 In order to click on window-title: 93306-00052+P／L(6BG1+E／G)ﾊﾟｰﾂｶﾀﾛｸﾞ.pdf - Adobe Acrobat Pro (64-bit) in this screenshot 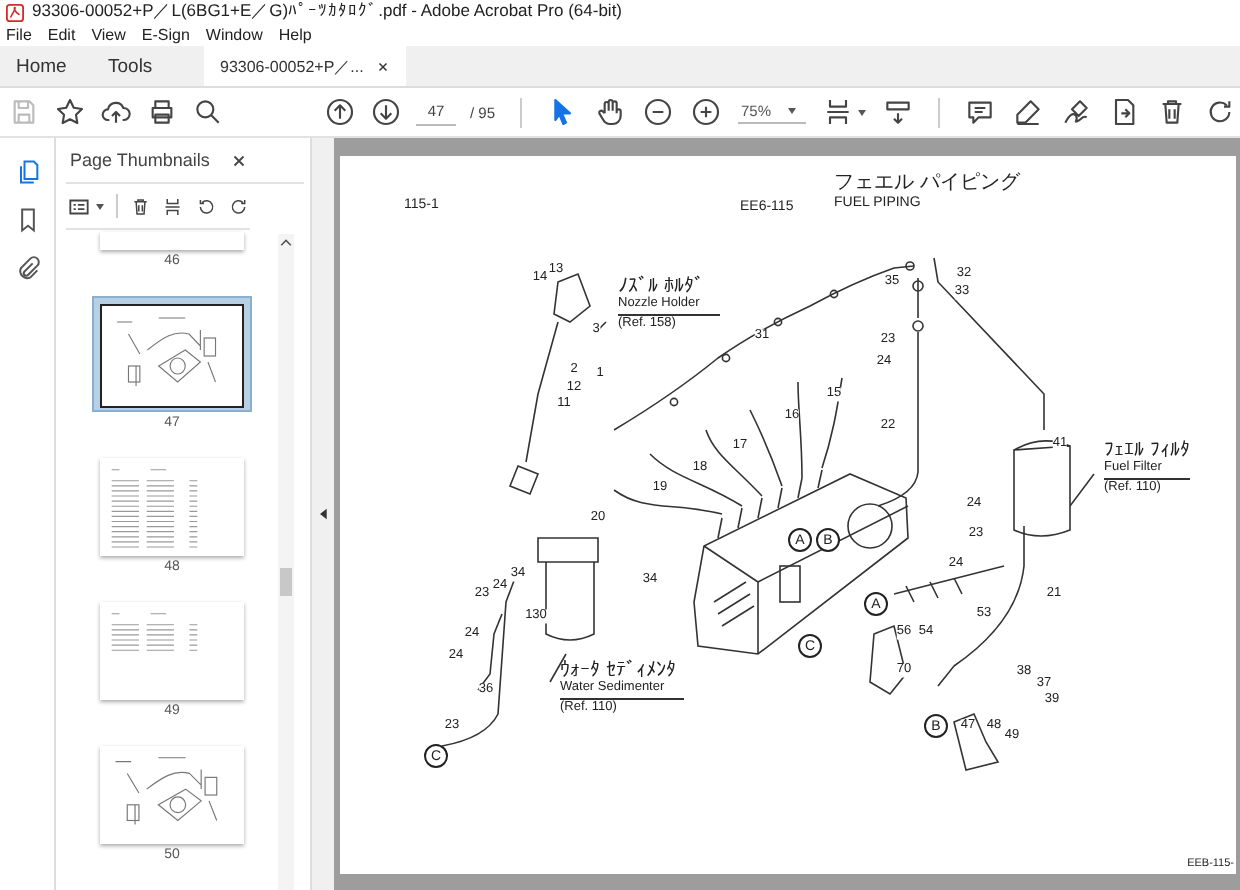, I will do `click(327, 12)`.